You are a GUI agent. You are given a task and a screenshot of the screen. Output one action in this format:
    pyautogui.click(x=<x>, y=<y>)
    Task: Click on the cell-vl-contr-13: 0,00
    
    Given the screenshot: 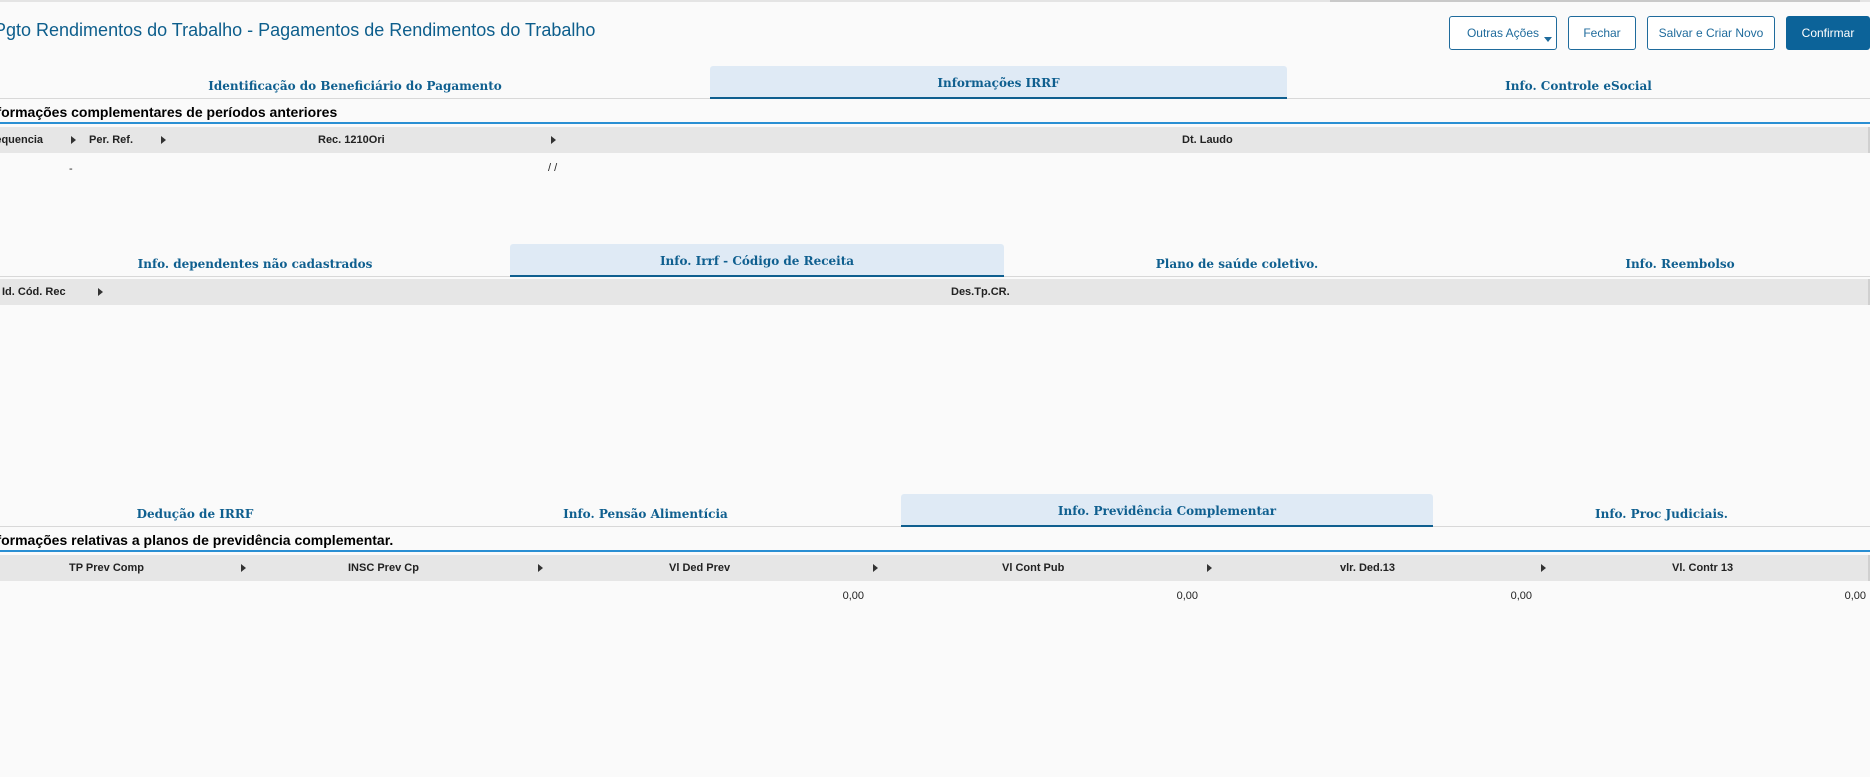 What is the action you would take?
    pyautogui.click(x=1855, y=596)
    